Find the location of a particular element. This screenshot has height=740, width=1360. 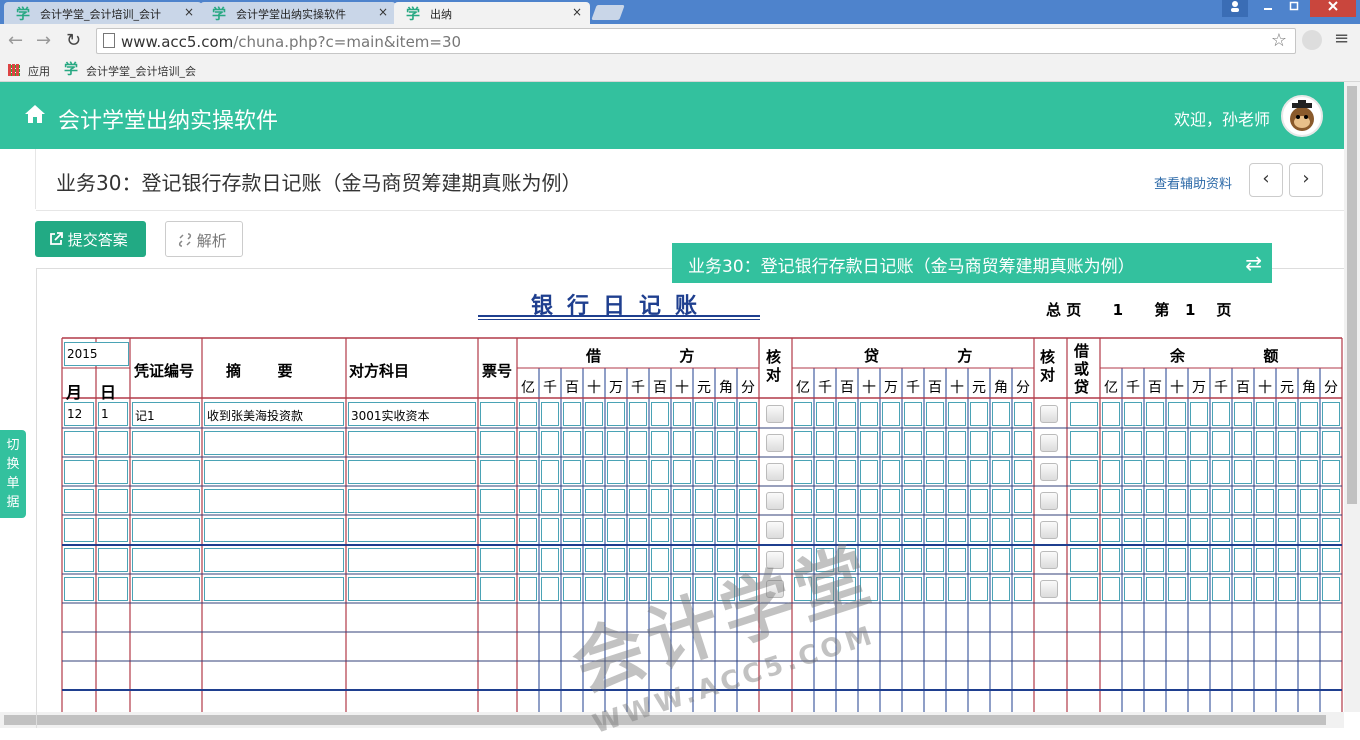

row-account-field: 3001实收资本 is located at coordinates (412, 414).